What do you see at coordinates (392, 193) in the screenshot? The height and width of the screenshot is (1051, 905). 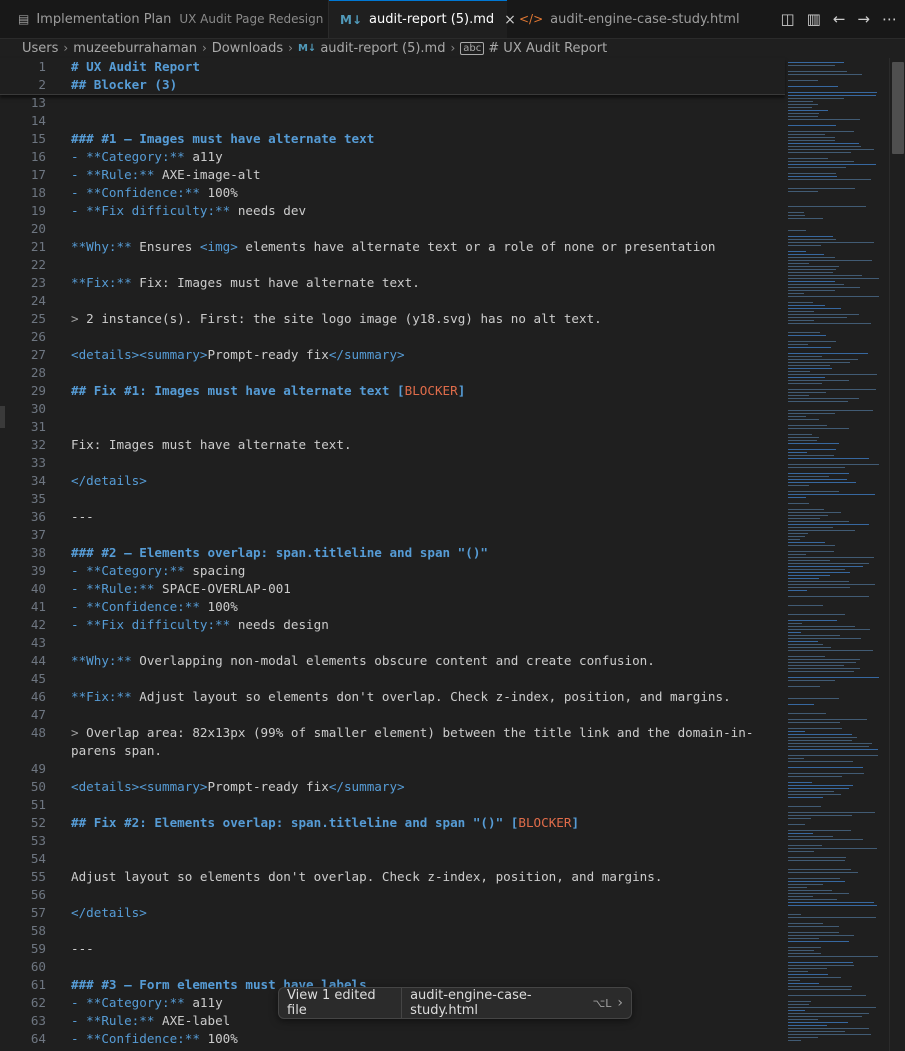 I see `code-line: 18 - **Confidence:** 100%` at bounding box center [392, 193].